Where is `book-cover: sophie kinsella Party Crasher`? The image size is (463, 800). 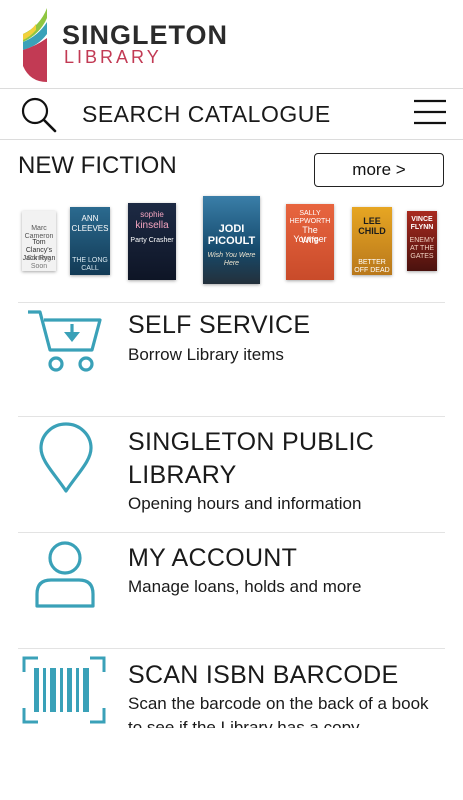 book-cover: sophie kinsella Party Crasher is located at coordinates (152, 241).